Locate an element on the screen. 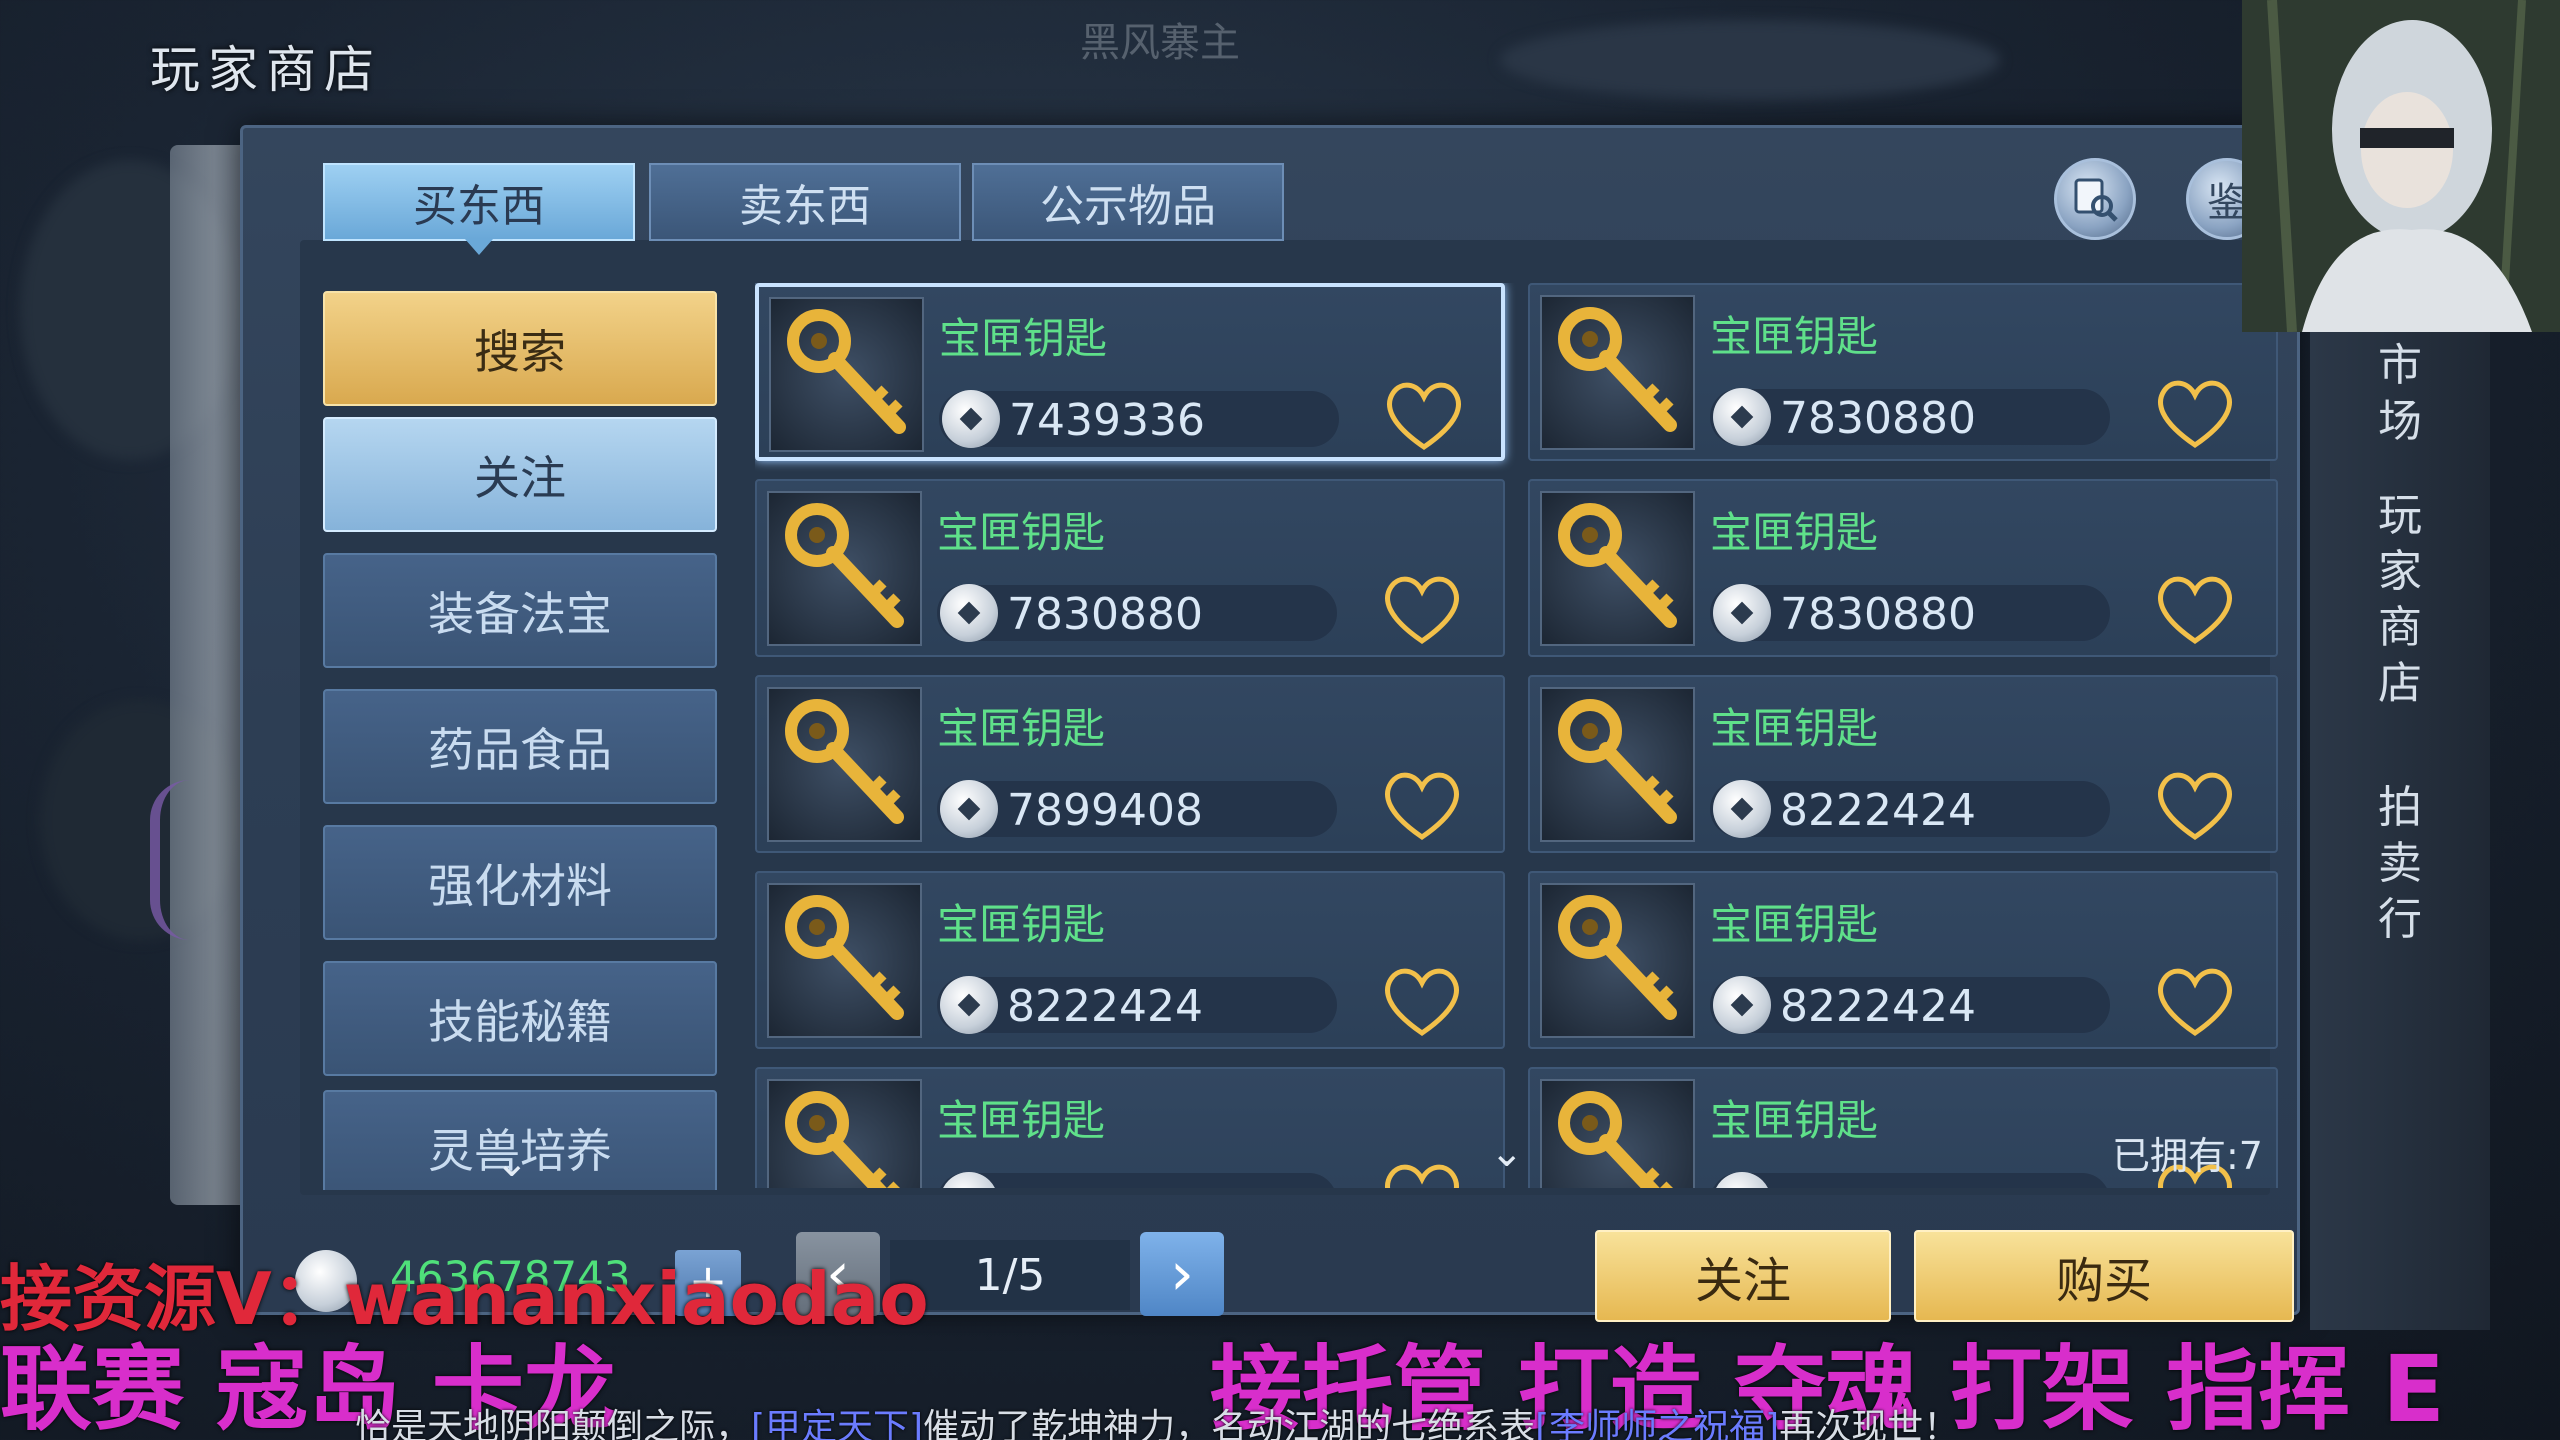  category-medicine-food: 药品食品 is located at coordinates (520, 746).